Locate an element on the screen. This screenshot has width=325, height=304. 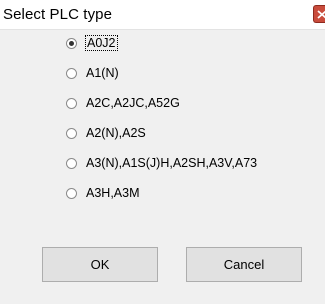
radio-label: A2(N),A2S is located at coordinates (116, 133).